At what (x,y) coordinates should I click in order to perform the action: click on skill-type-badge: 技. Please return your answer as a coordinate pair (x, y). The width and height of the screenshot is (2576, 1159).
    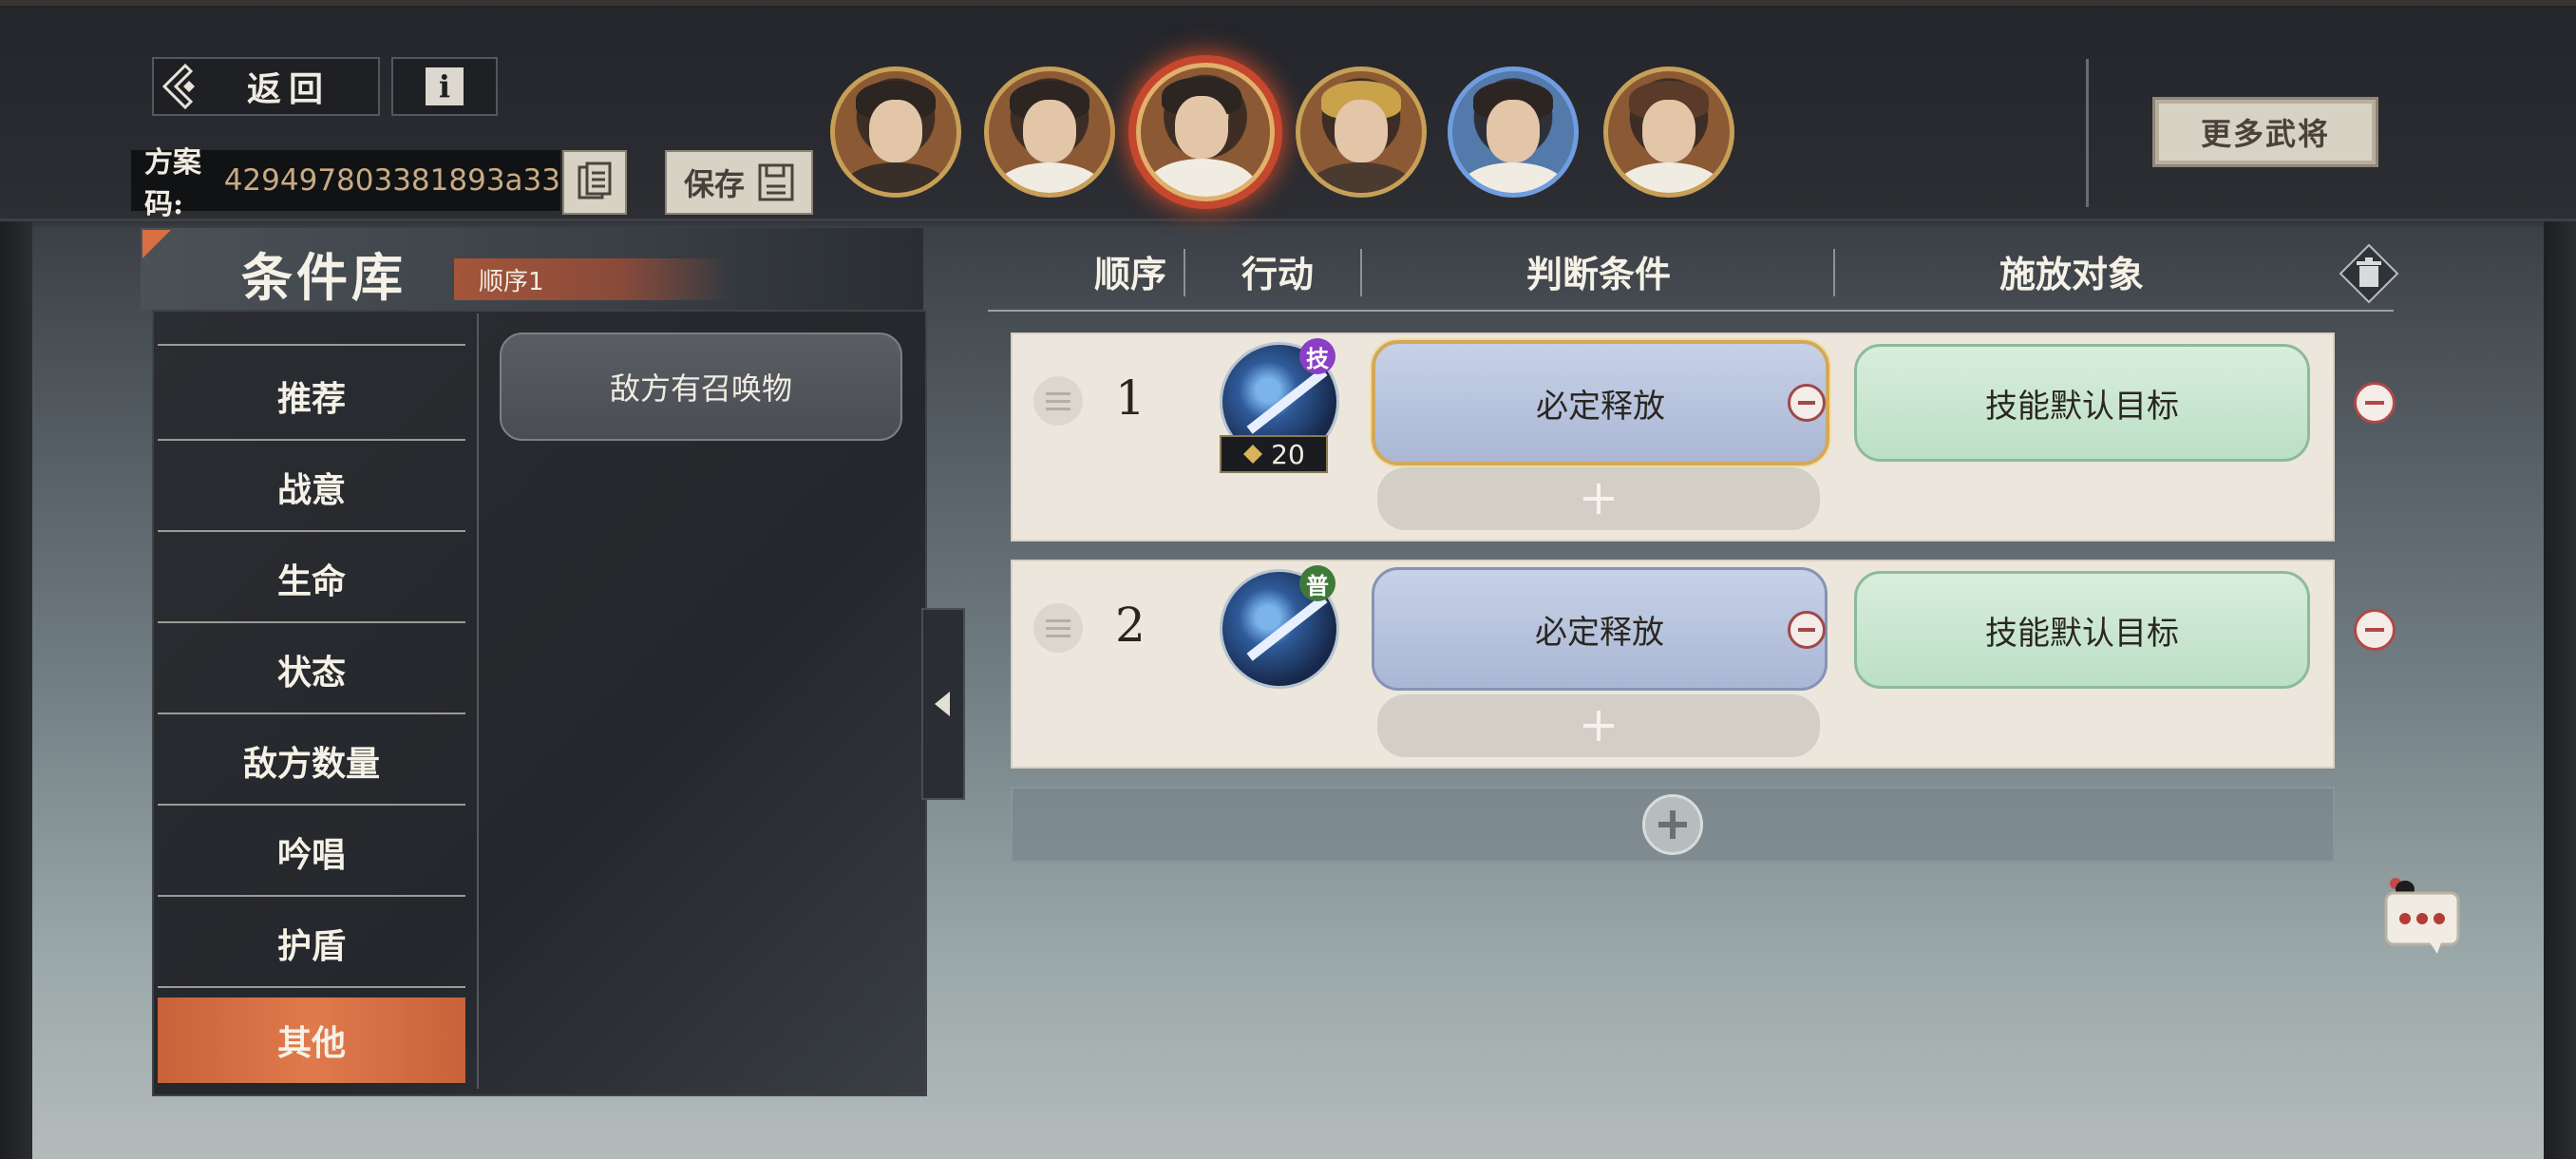
    Looking at the image, I should click on (1317, 356).